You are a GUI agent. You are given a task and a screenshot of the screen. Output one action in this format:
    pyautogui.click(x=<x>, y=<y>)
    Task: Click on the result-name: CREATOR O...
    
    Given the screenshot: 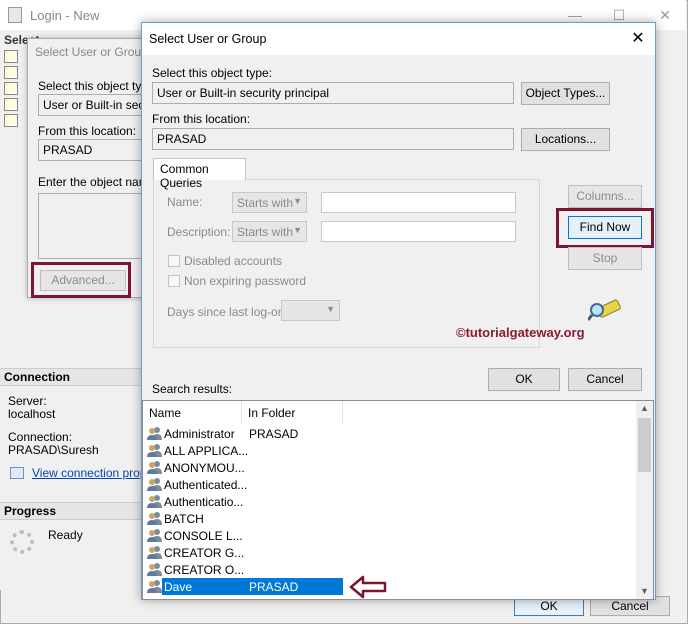 What is the action you would take?
    pyautogui.click(x=204, y=570)
    